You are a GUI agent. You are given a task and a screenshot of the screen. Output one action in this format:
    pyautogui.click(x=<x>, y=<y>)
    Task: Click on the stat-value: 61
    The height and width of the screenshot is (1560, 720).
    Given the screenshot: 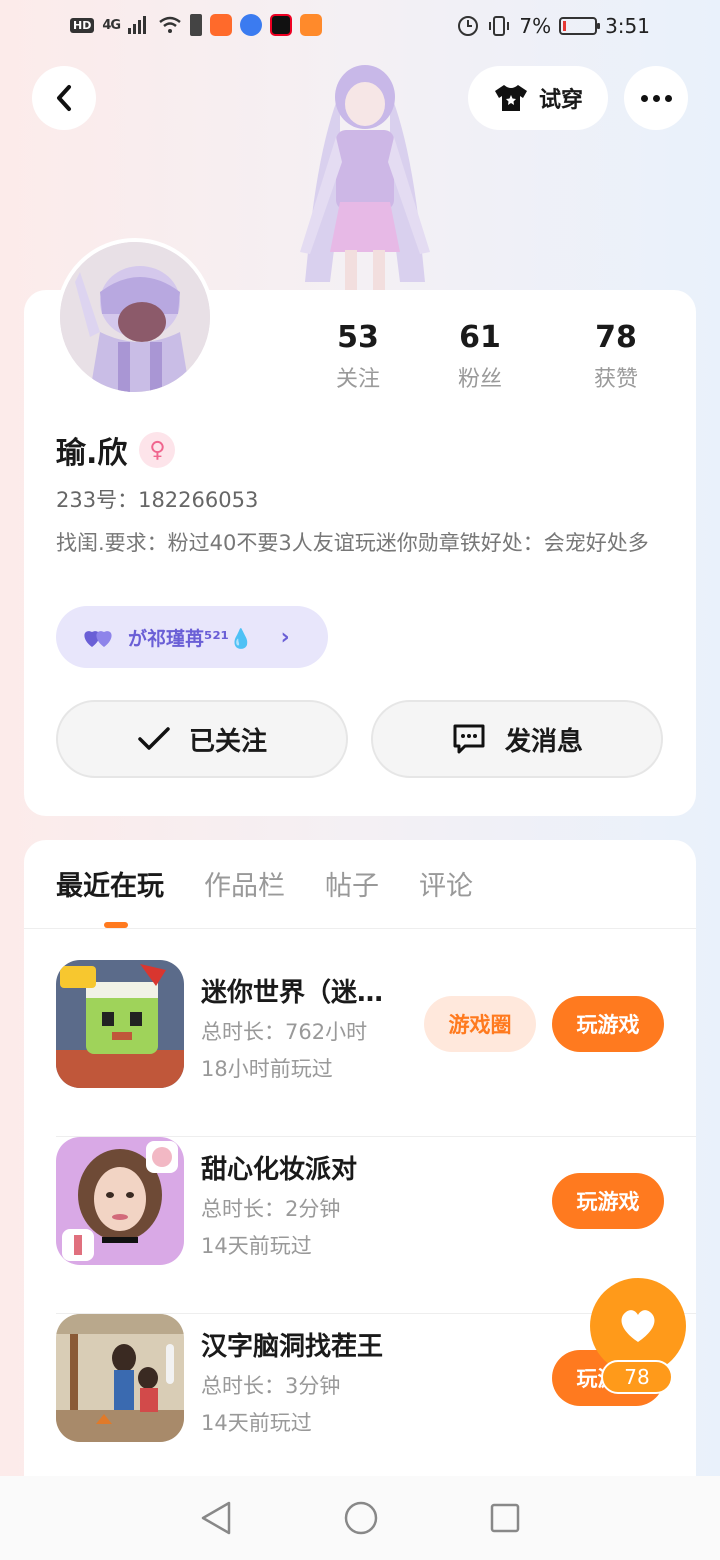 What is the action you would take?
    pyautogui.click(x=480, y=337)
    